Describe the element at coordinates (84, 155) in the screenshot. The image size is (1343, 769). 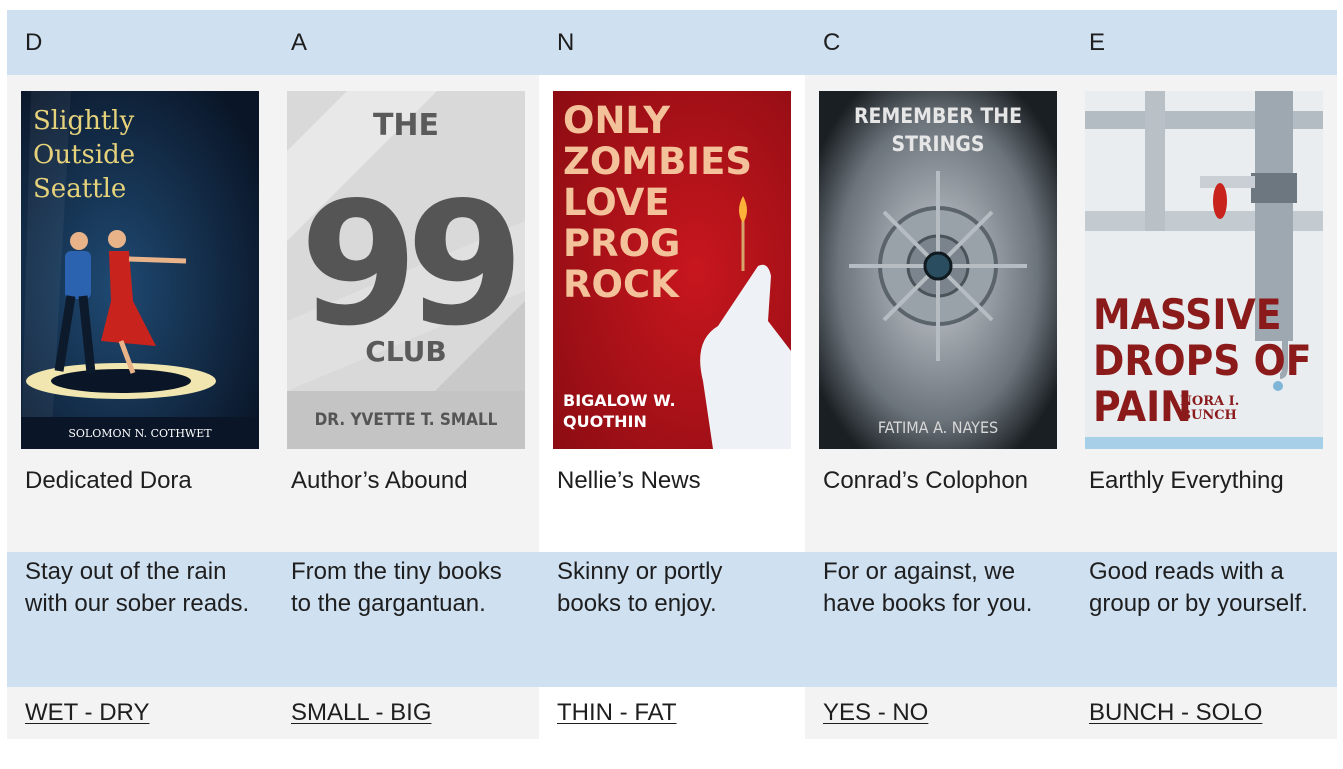
I see `cover-title-line: Outside` at that location.